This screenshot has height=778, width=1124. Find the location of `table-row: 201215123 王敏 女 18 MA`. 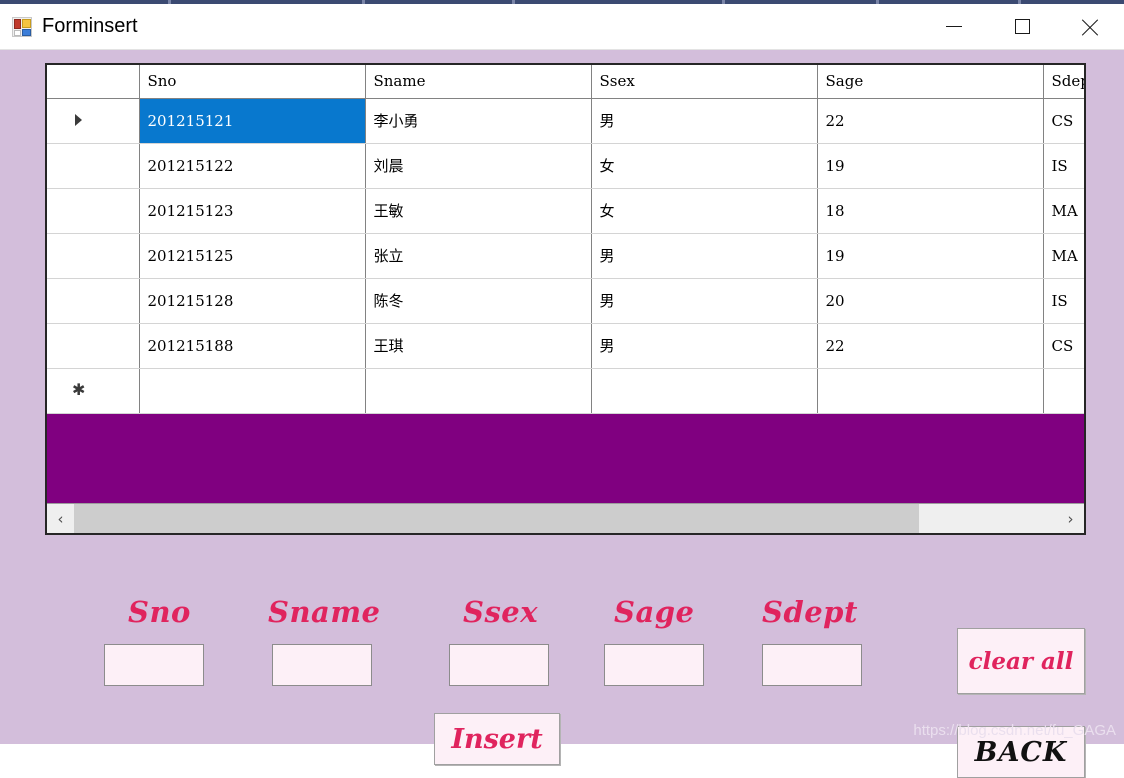

table-row: 201215123 王敏 女 18 MA is located at coordinates (565, 211).